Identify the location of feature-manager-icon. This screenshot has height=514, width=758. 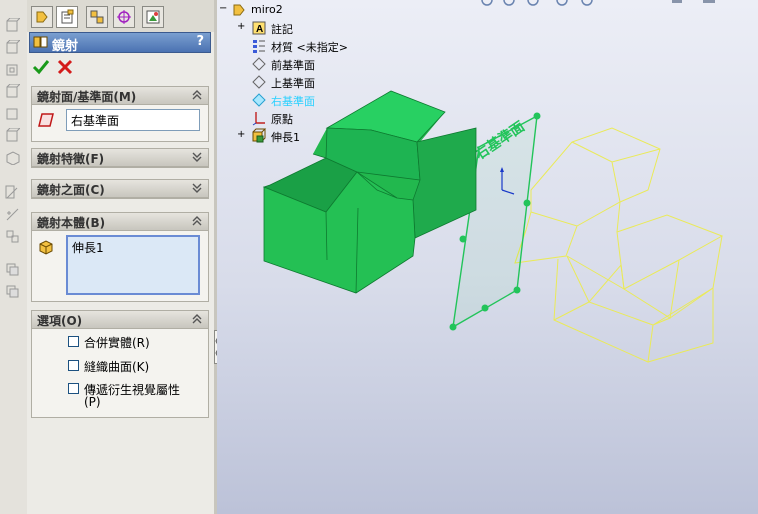
(42, 17).